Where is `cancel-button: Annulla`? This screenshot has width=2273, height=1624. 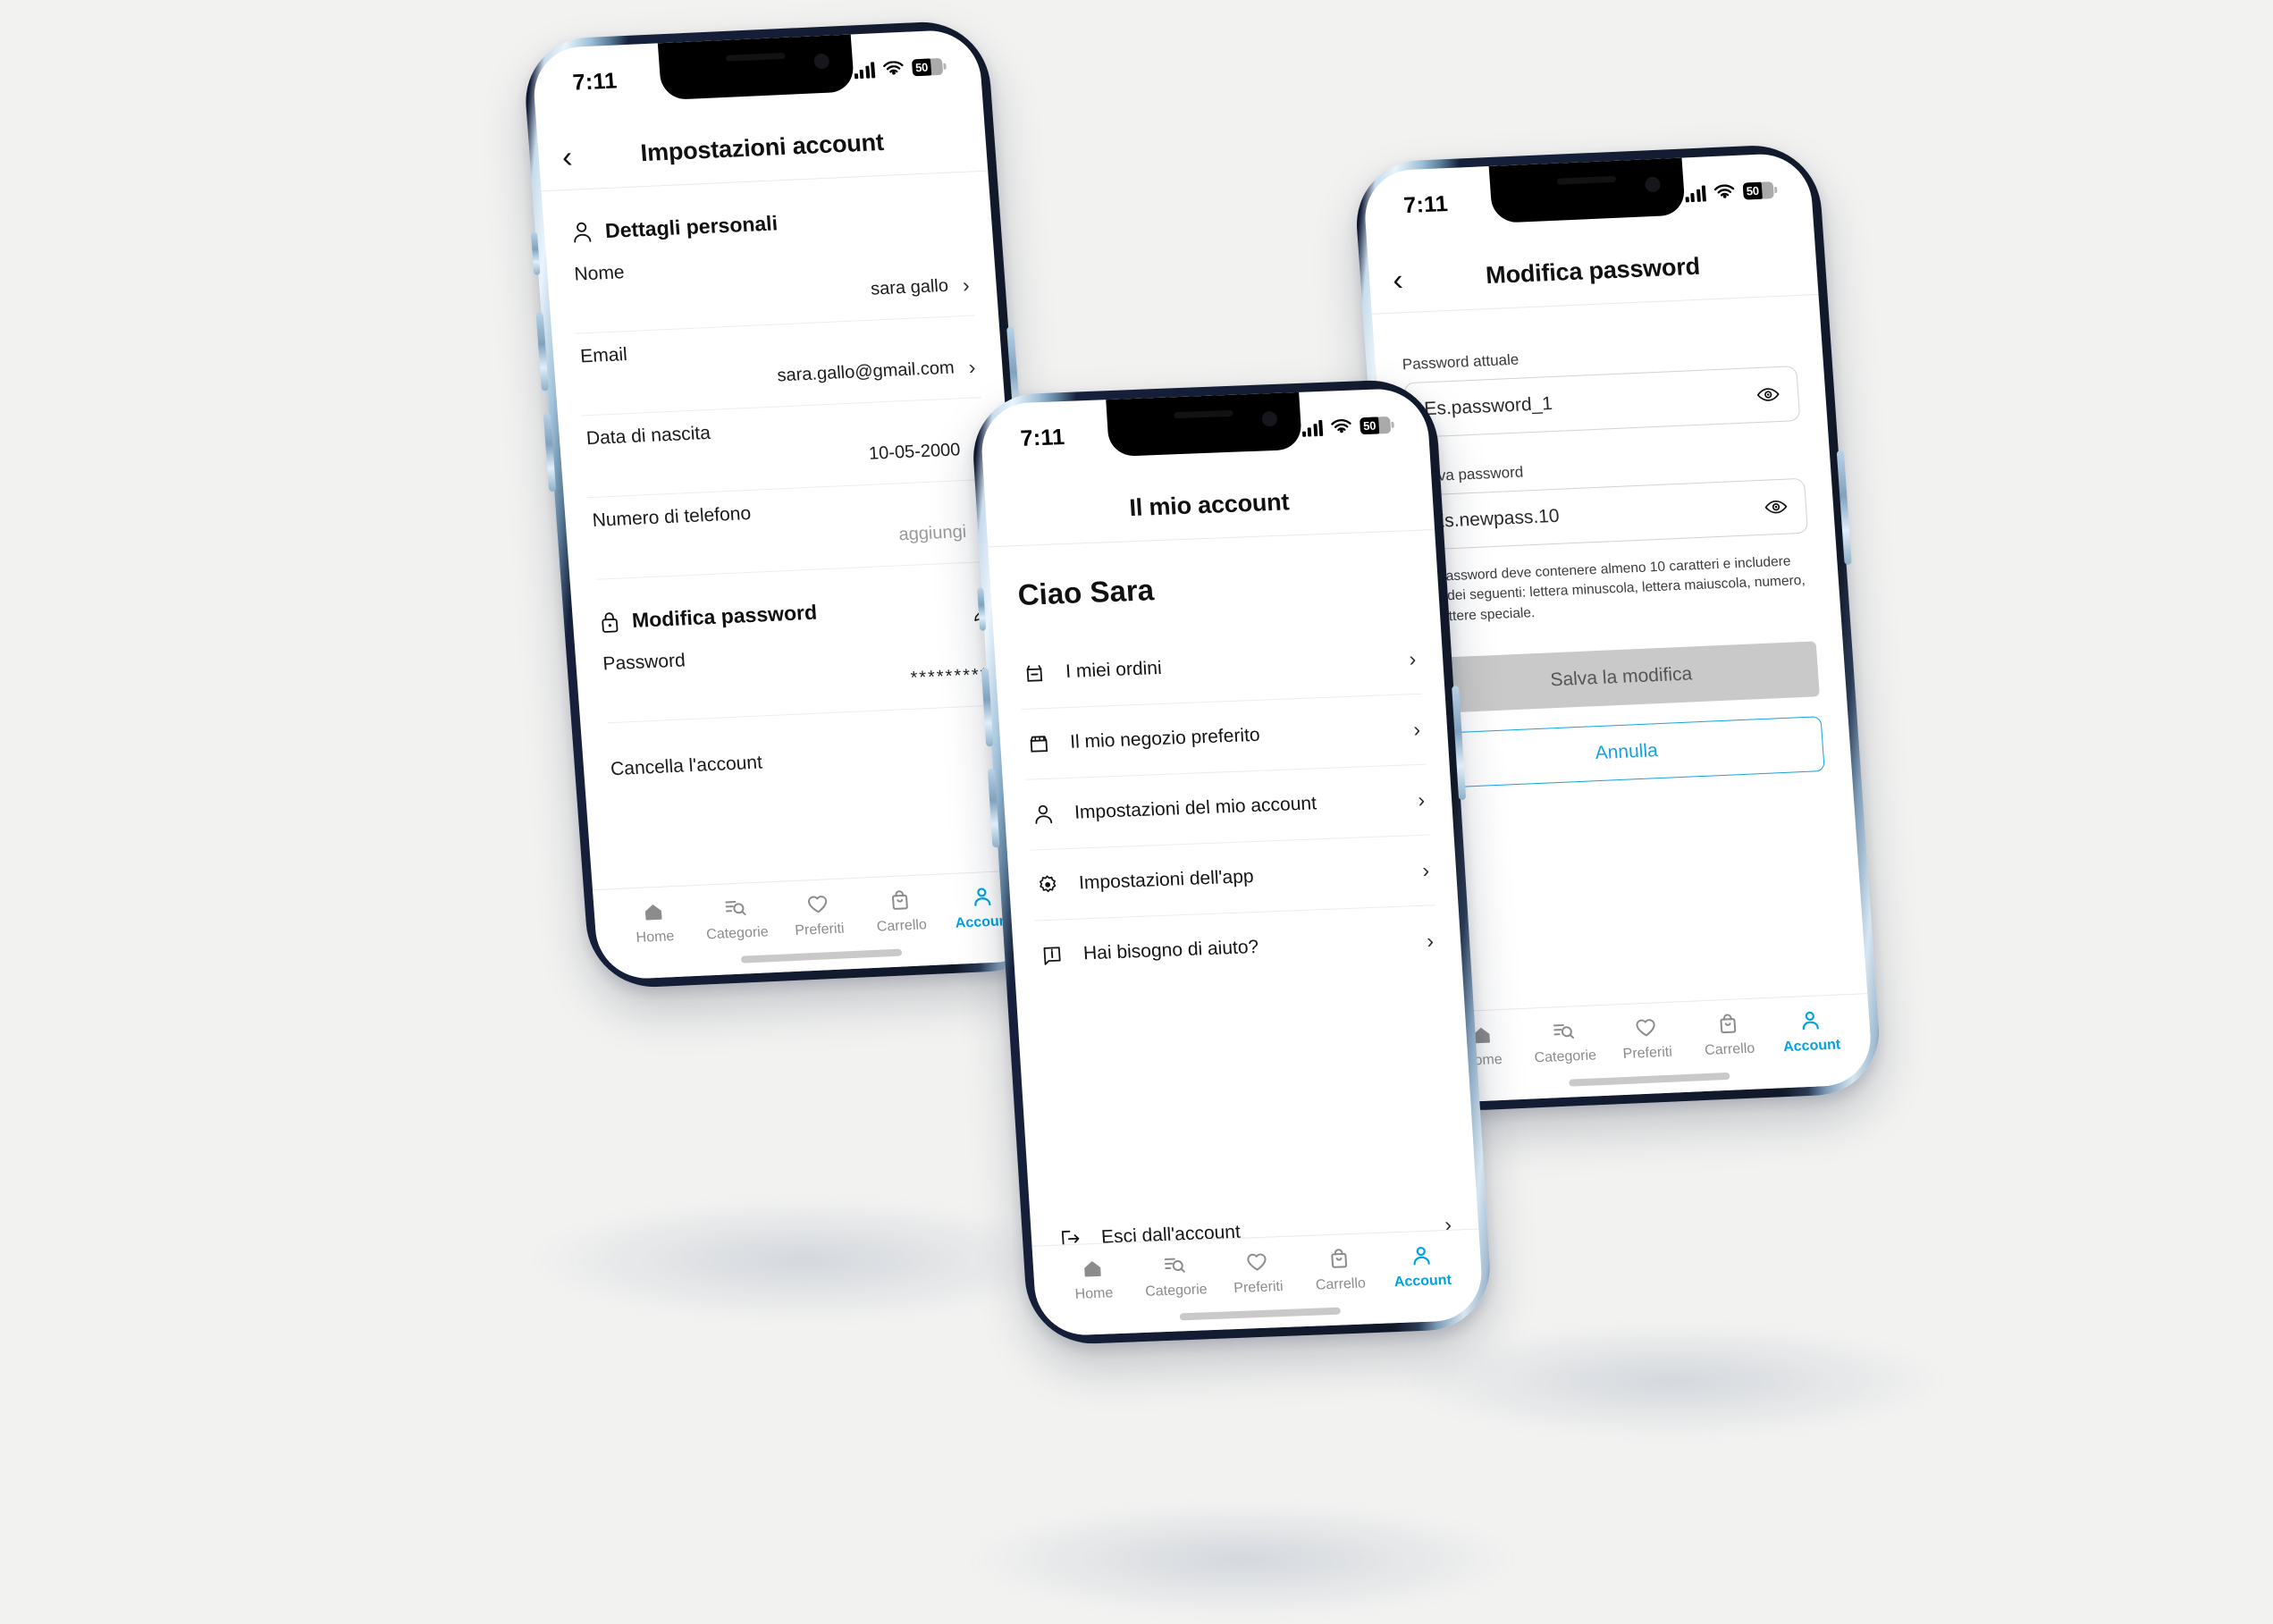 cancel-button: Annulla is located at coordinates (1626, 752).